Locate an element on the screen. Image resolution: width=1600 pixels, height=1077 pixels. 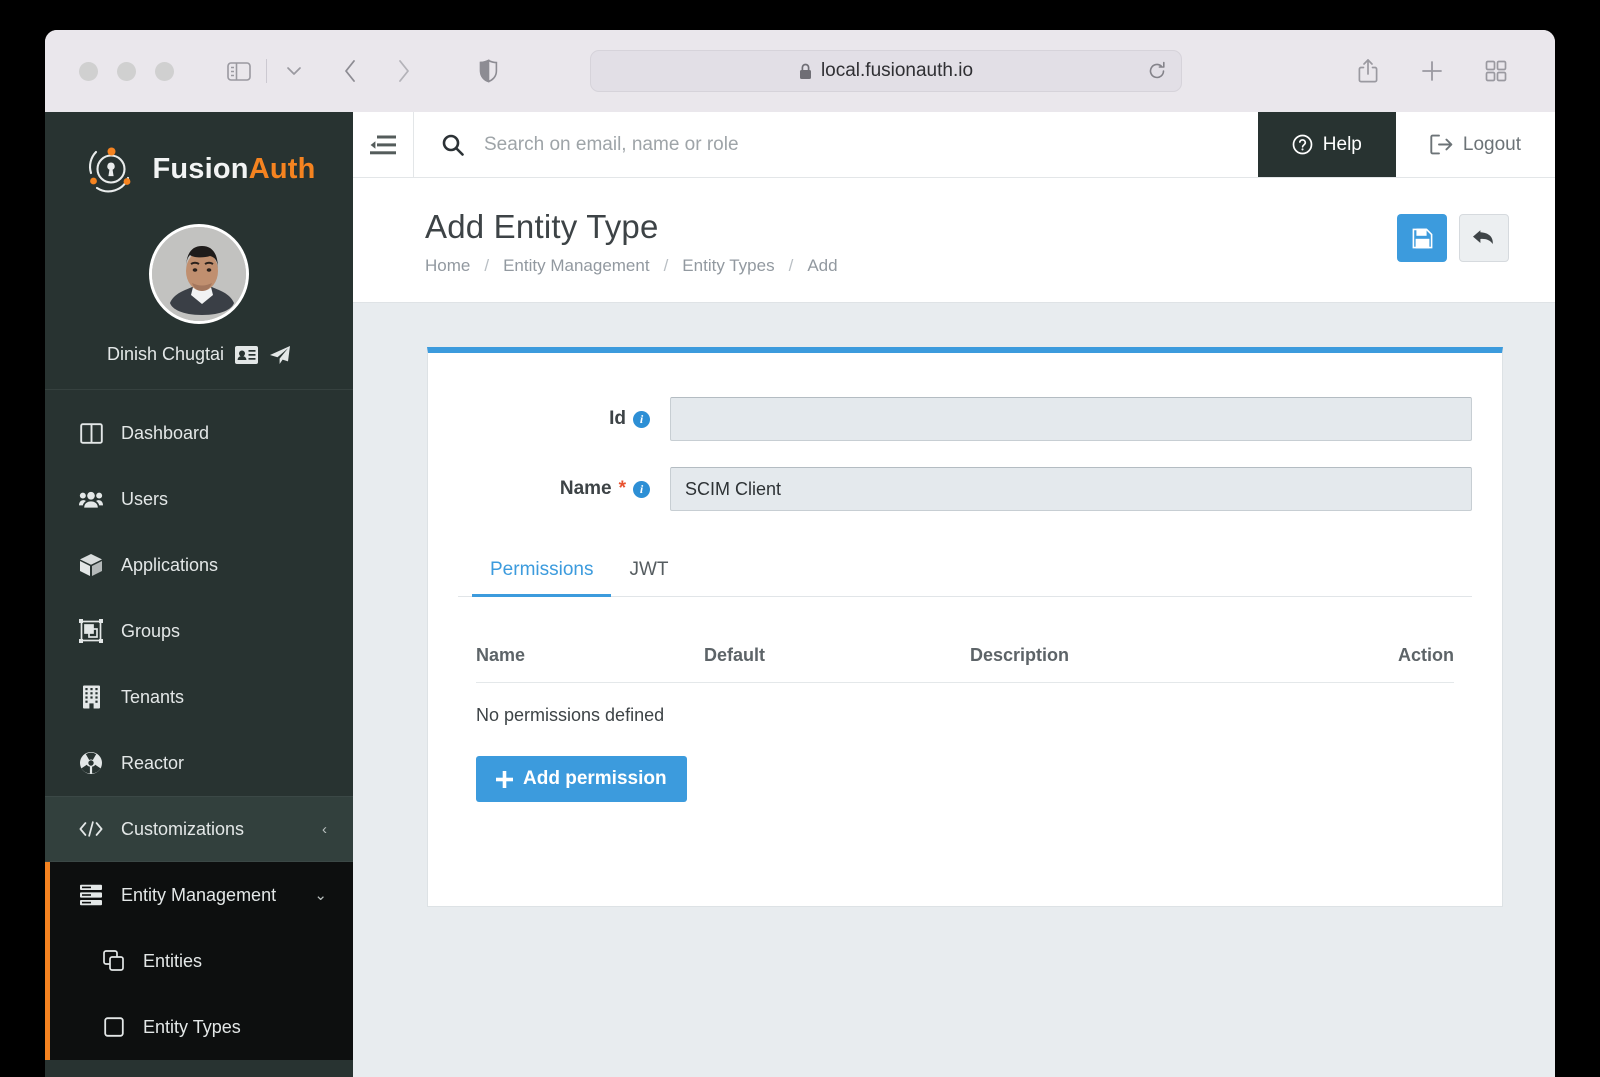
address-bar: local.fusionauth.io is located at coordinates (886, 71).